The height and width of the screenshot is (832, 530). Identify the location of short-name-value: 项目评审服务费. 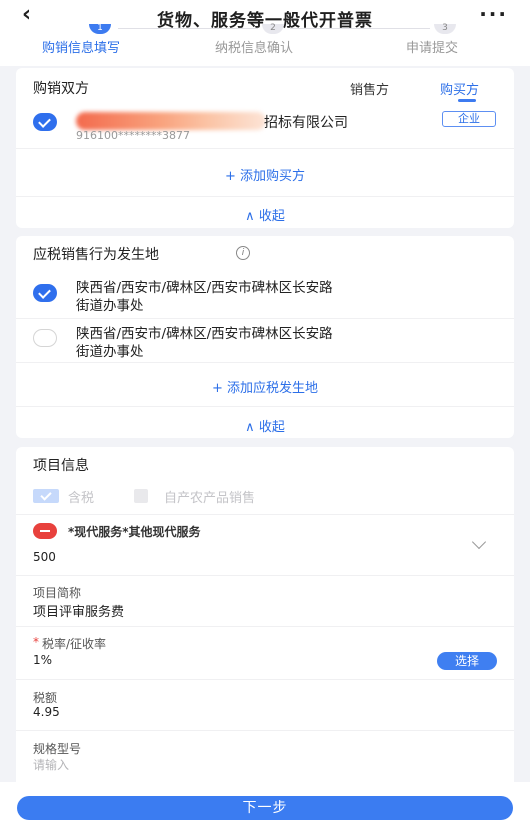
(78, 610).